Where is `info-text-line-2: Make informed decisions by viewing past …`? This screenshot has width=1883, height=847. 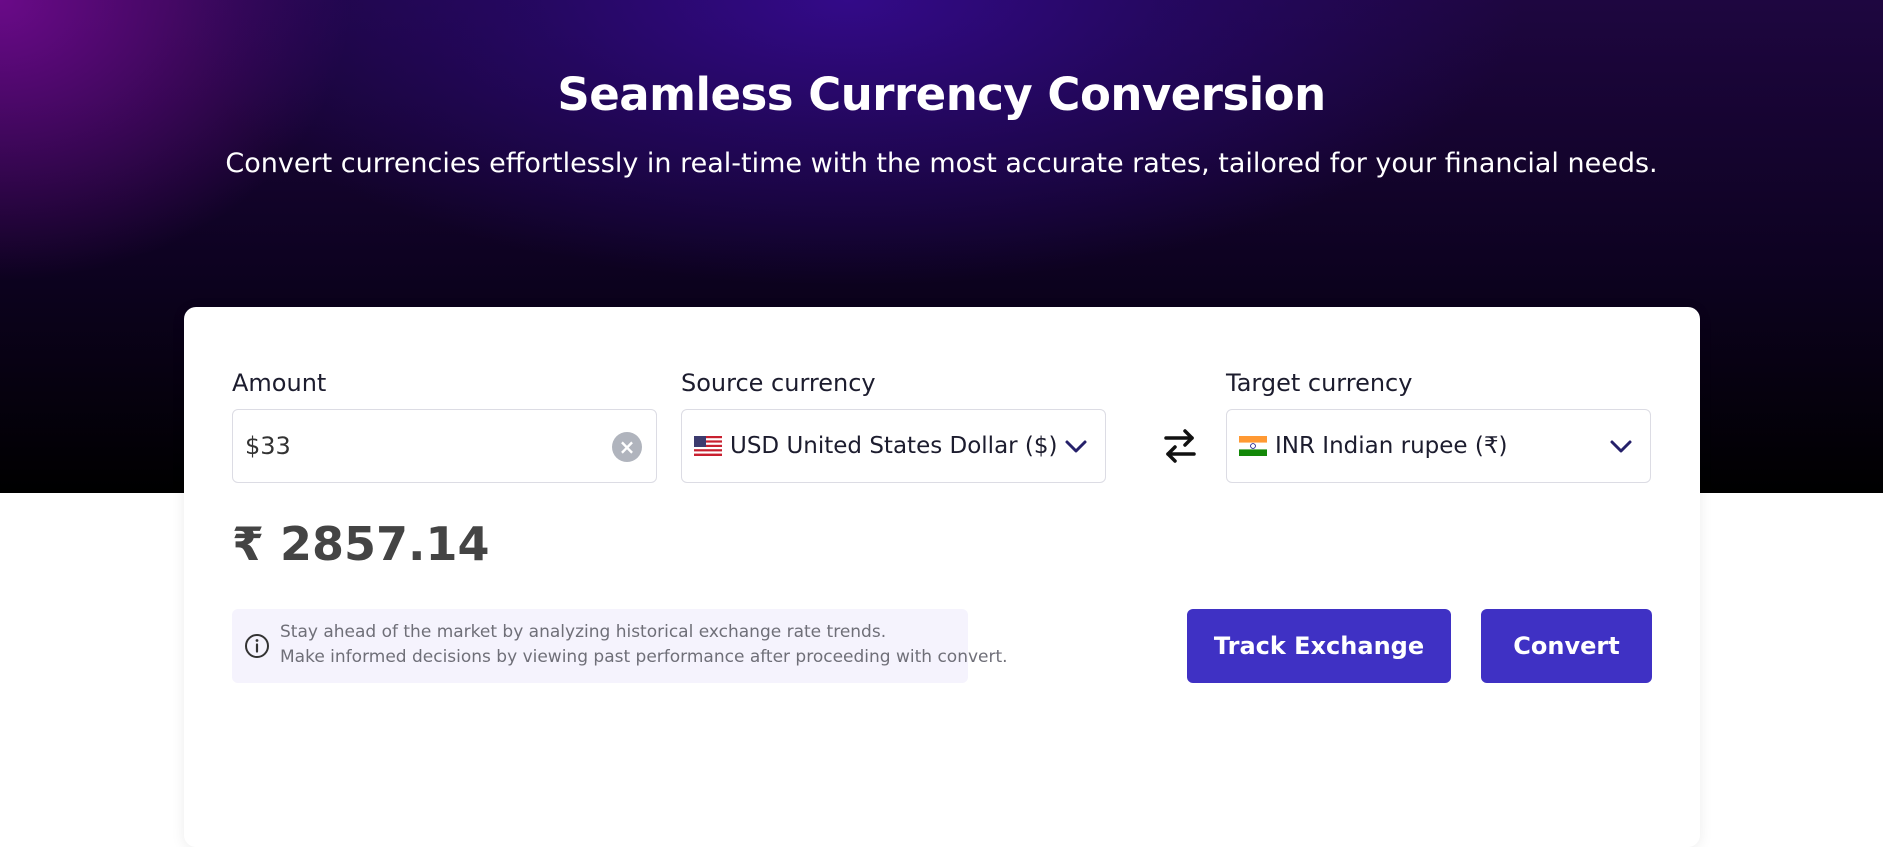 info-text-line-2: Make informed decisions by viewing past … is located at coordinates (644, 657).